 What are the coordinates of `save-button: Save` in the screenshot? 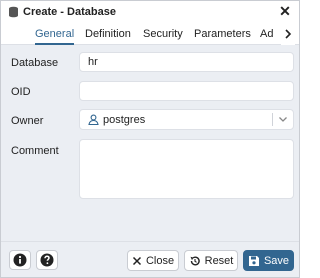 It's located at (268, 260).